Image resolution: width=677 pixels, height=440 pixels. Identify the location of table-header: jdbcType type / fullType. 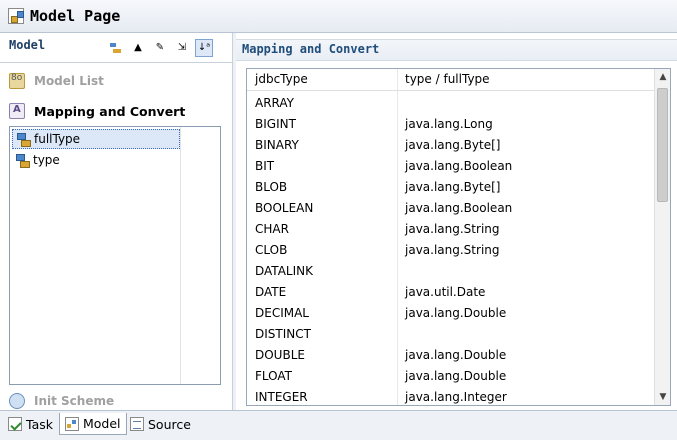
(451, 80).